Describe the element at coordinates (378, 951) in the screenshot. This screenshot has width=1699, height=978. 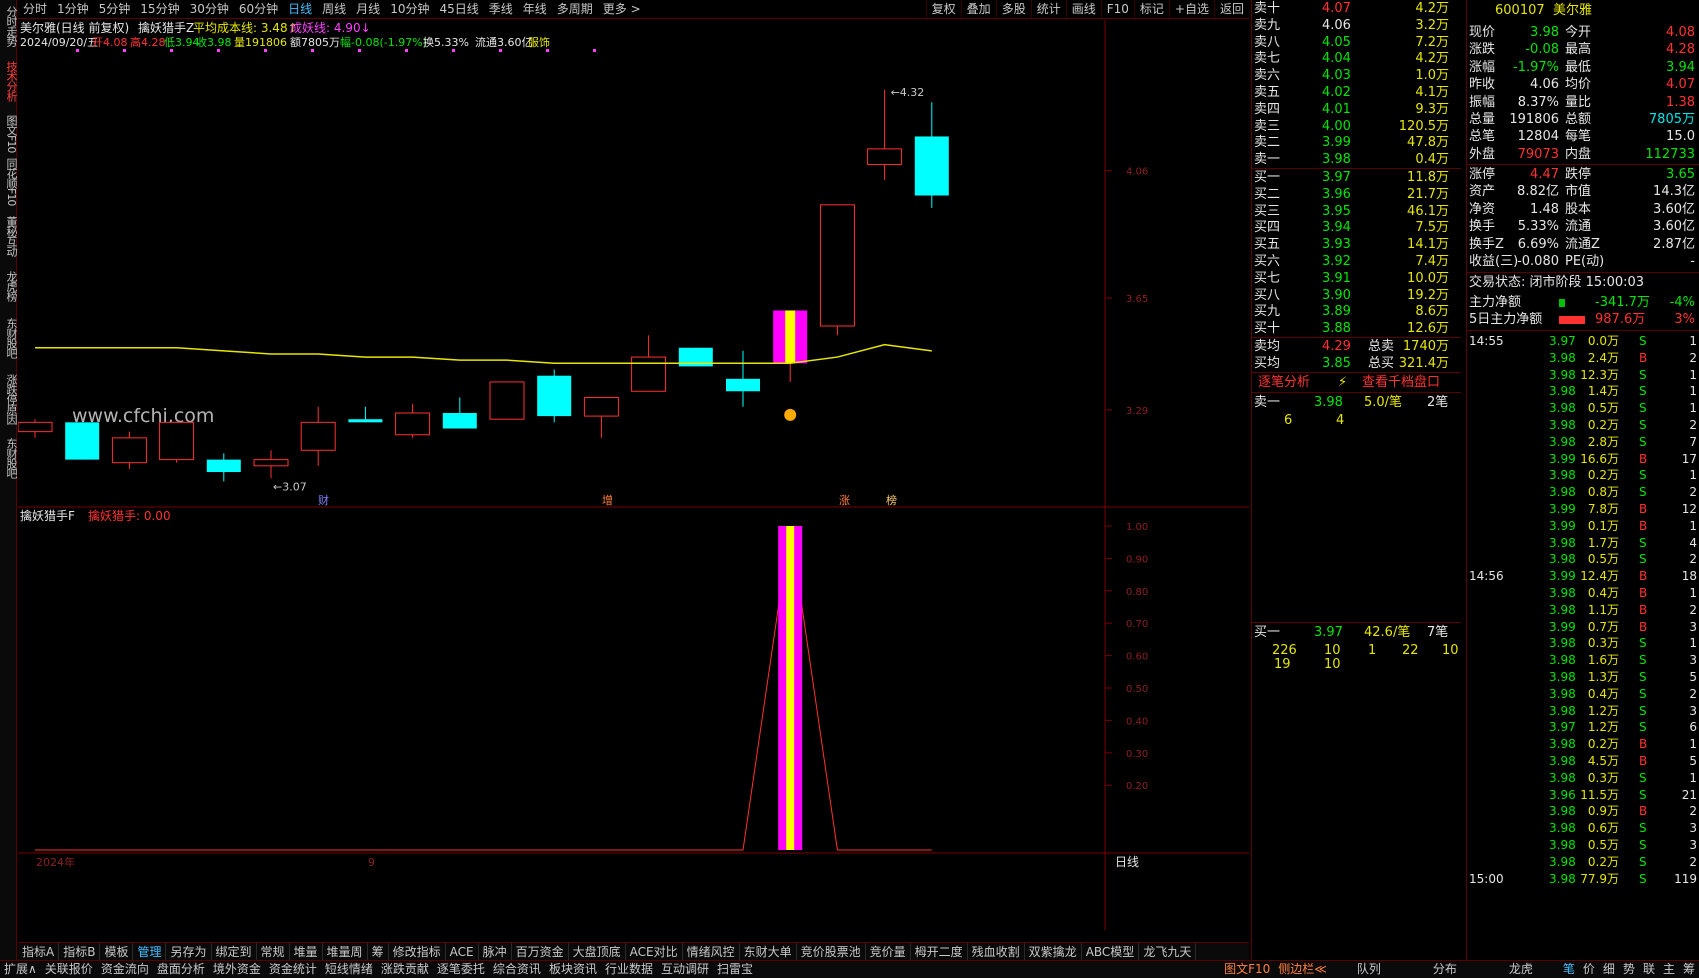
I see `indicator-tab-9: 筹` at that location.